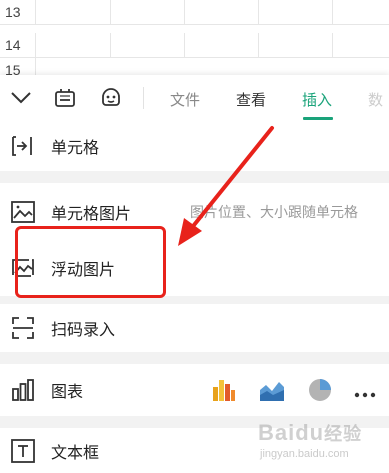  What do you see at coordinates (226, 186) in the screenshot?
I see `annotation-arrow` at bounding box center [226, 186].